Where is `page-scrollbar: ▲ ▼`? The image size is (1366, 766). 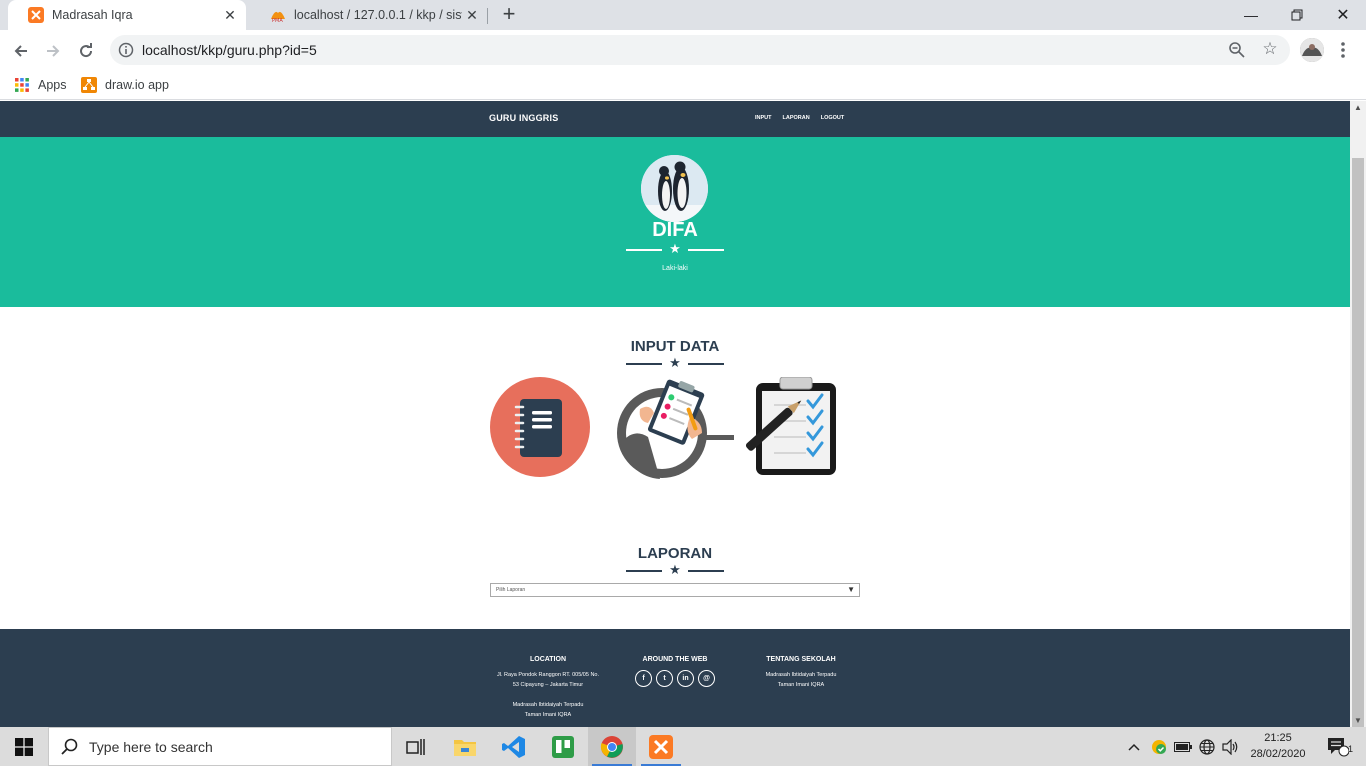
page-scrollbar: ▲ ▼ is located at coordinates (1358, 432).